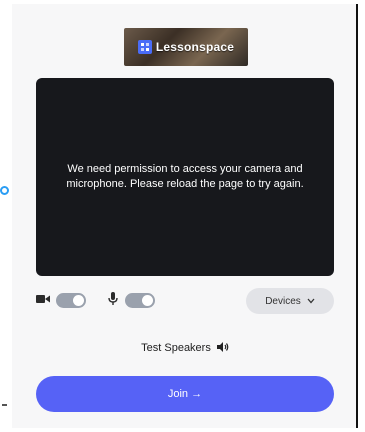  I want to click on brand-logo: Lessonspace, so click(186, 47).